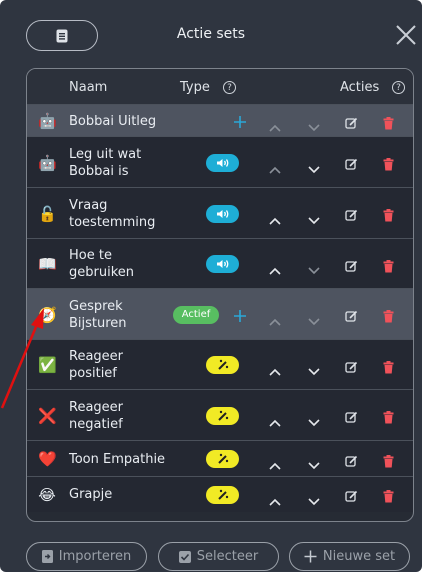  What do you see at coordinates (220, 314) in the screenshot?
I see `table-row: 🧭 Gesprek Bijsturen Actief` at bounding box center [220, 314].